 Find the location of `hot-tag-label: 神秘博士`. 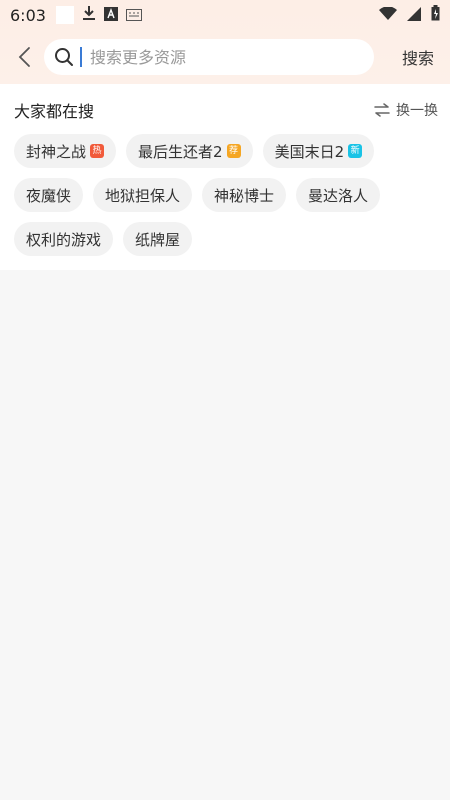

hot-tag-label: 神秘博士 is located at coordinates (244, 195).